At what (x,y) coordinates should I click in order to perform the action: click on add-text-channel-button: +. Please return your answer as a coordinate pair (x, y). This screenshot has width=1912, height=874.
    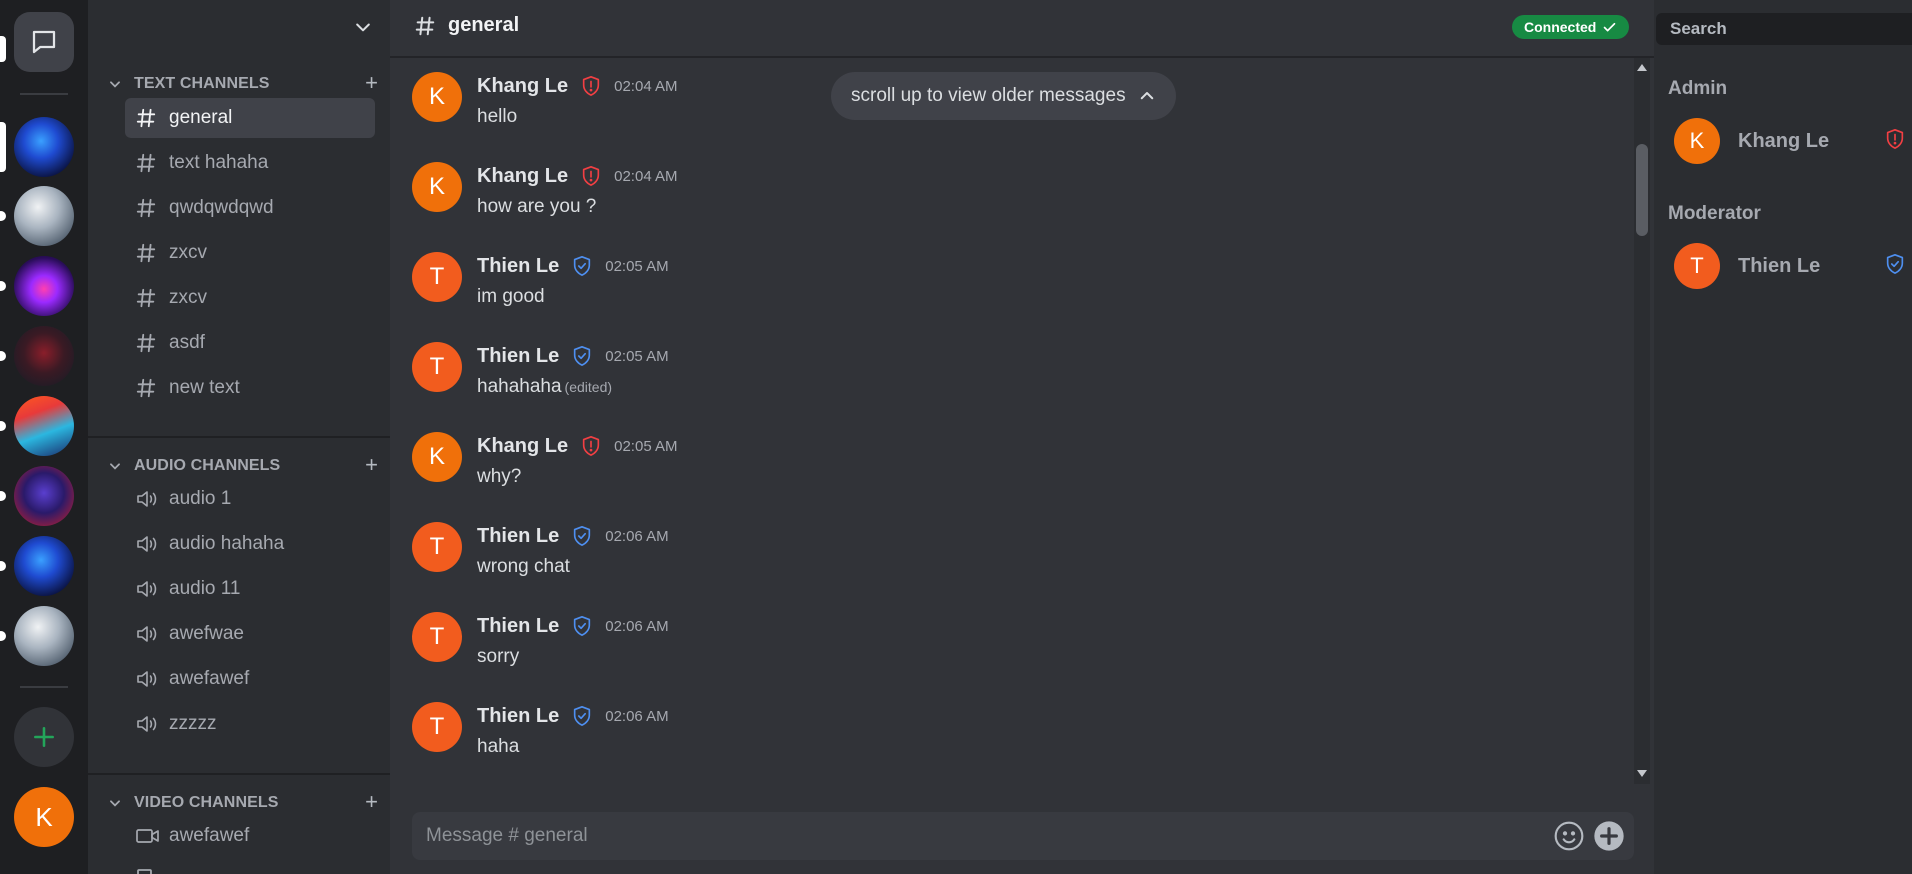
    Looking at the image, I should click on (371, 83).